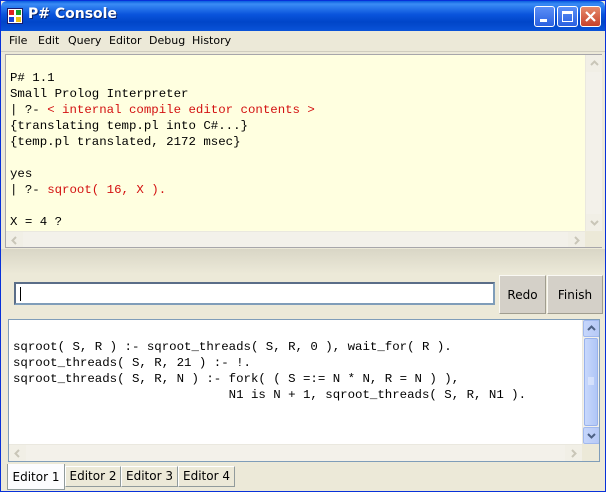 Image resolution: width=606 pixels, height=492 pixels. Describe the element at coordinates (270, 395) in the screenshot. I see `code-line: N1 is N + 1, sqroot_threads( S, R, N1 ).` at that location.